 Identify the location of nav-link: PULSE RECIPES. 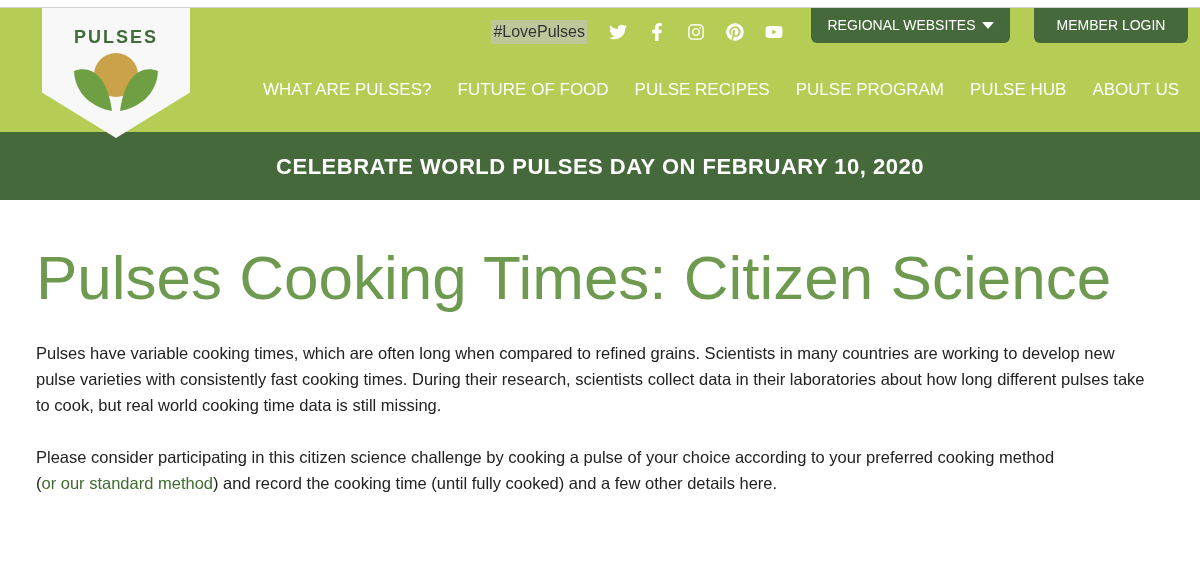
(702, 90).